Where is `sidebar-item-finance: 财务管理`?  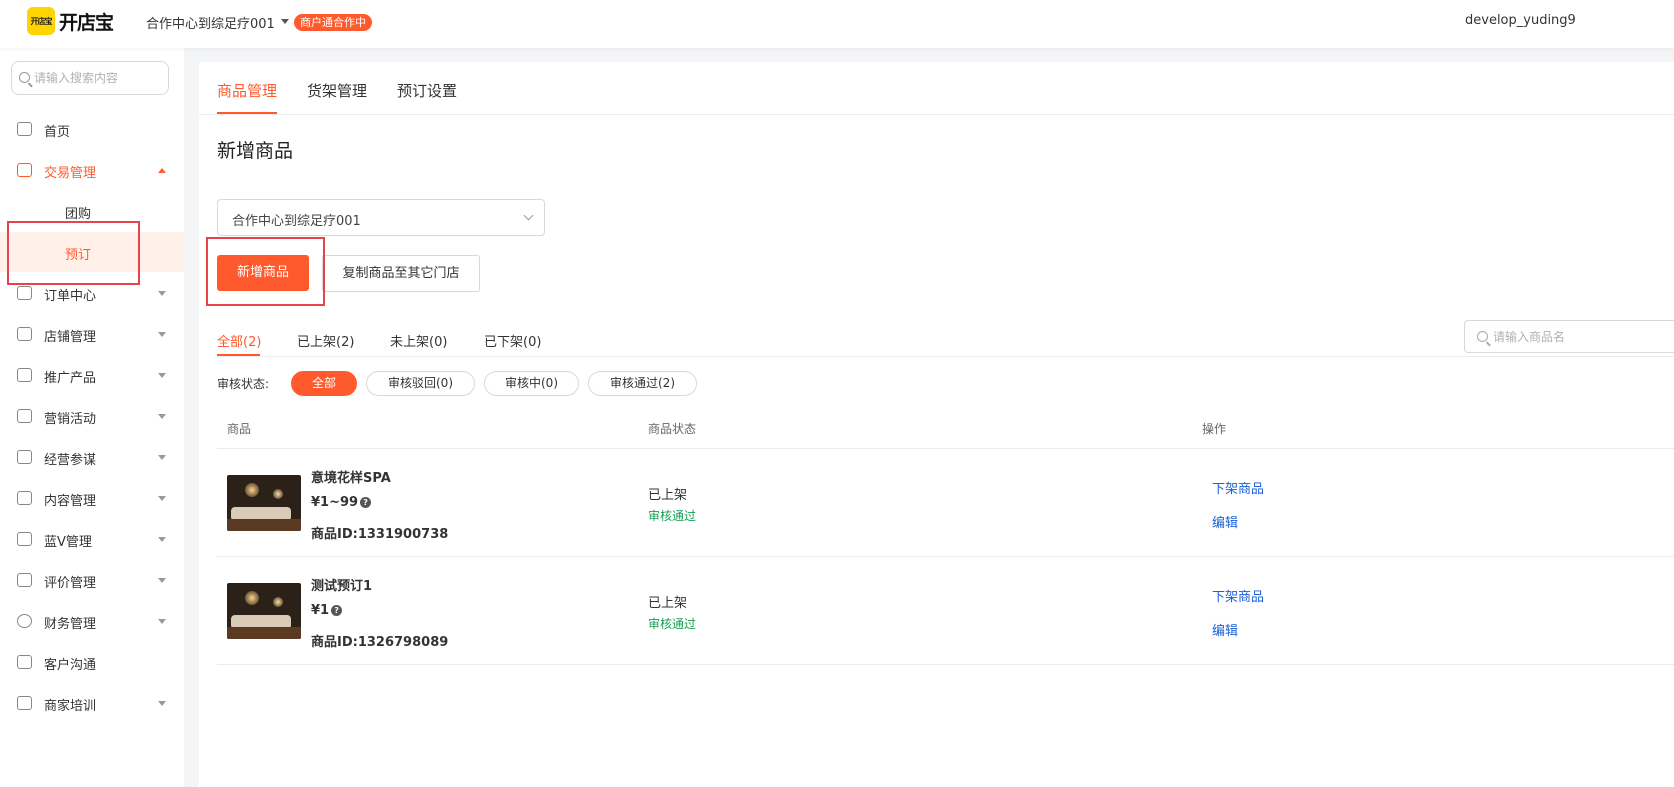
sidebar-item-finance: 财务管理 is located at coordinates (92, 621).